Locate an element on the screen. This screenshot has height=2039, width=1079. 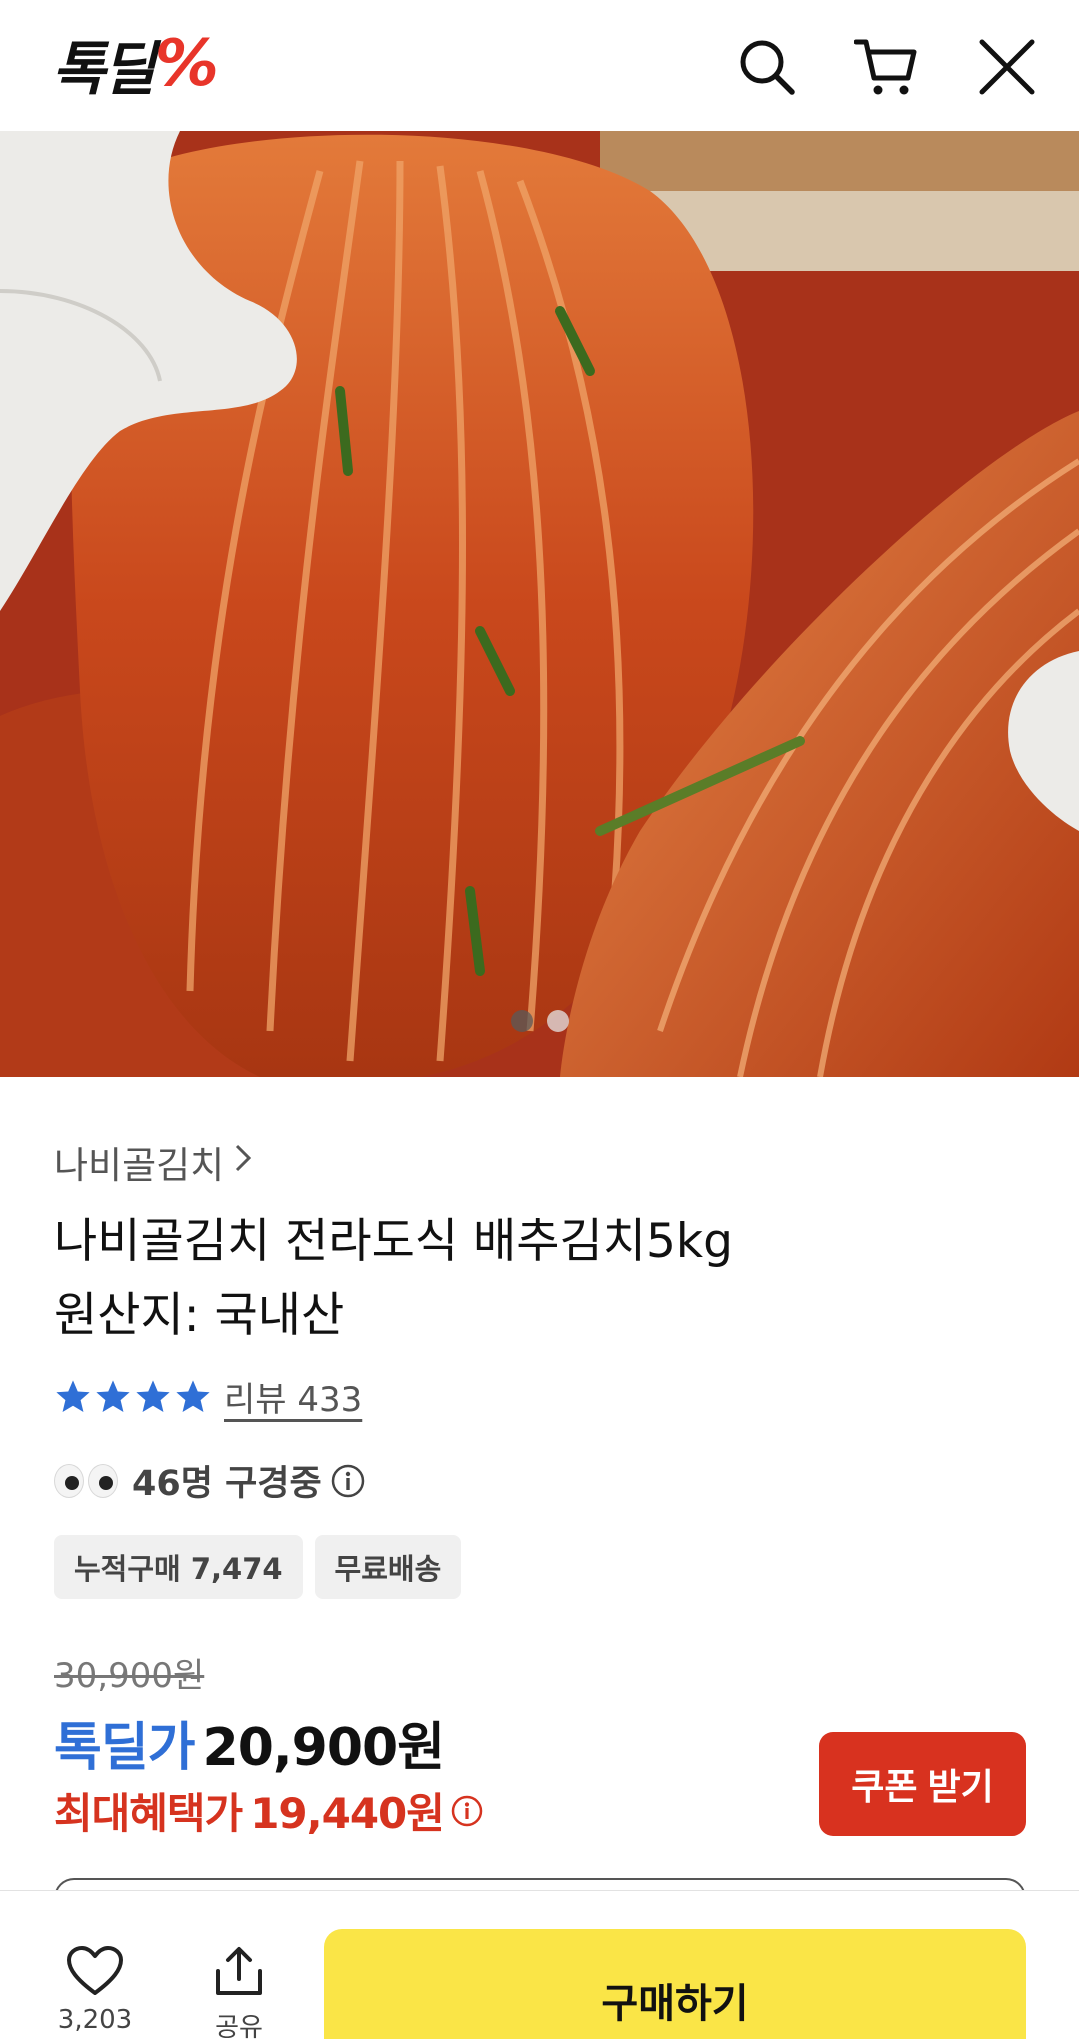
brand-link: 나비골김치 is located at coordinates (153, 1162).